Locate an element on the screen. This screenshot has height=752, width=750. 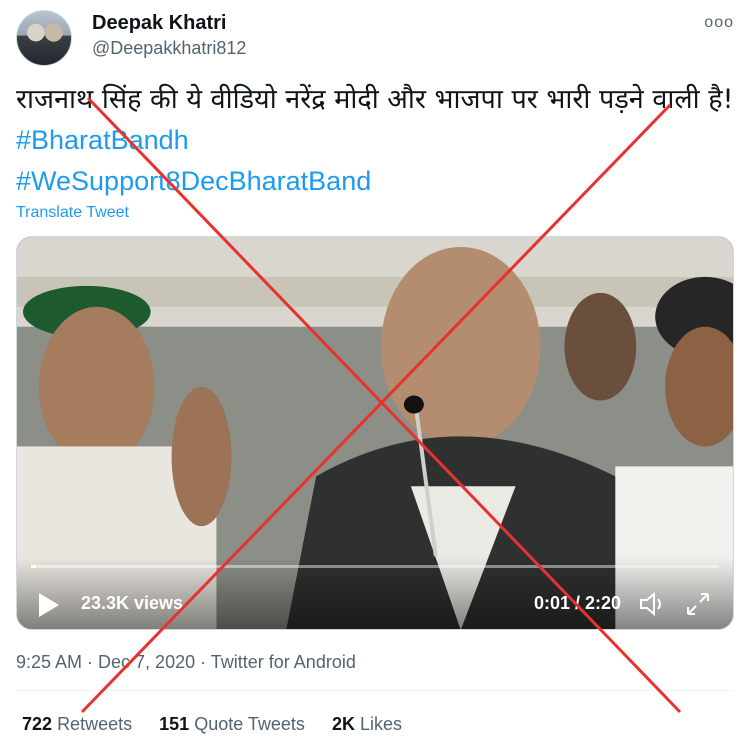
user-handle: @Deepakkhatri812 is located at coordinates (169, 48).